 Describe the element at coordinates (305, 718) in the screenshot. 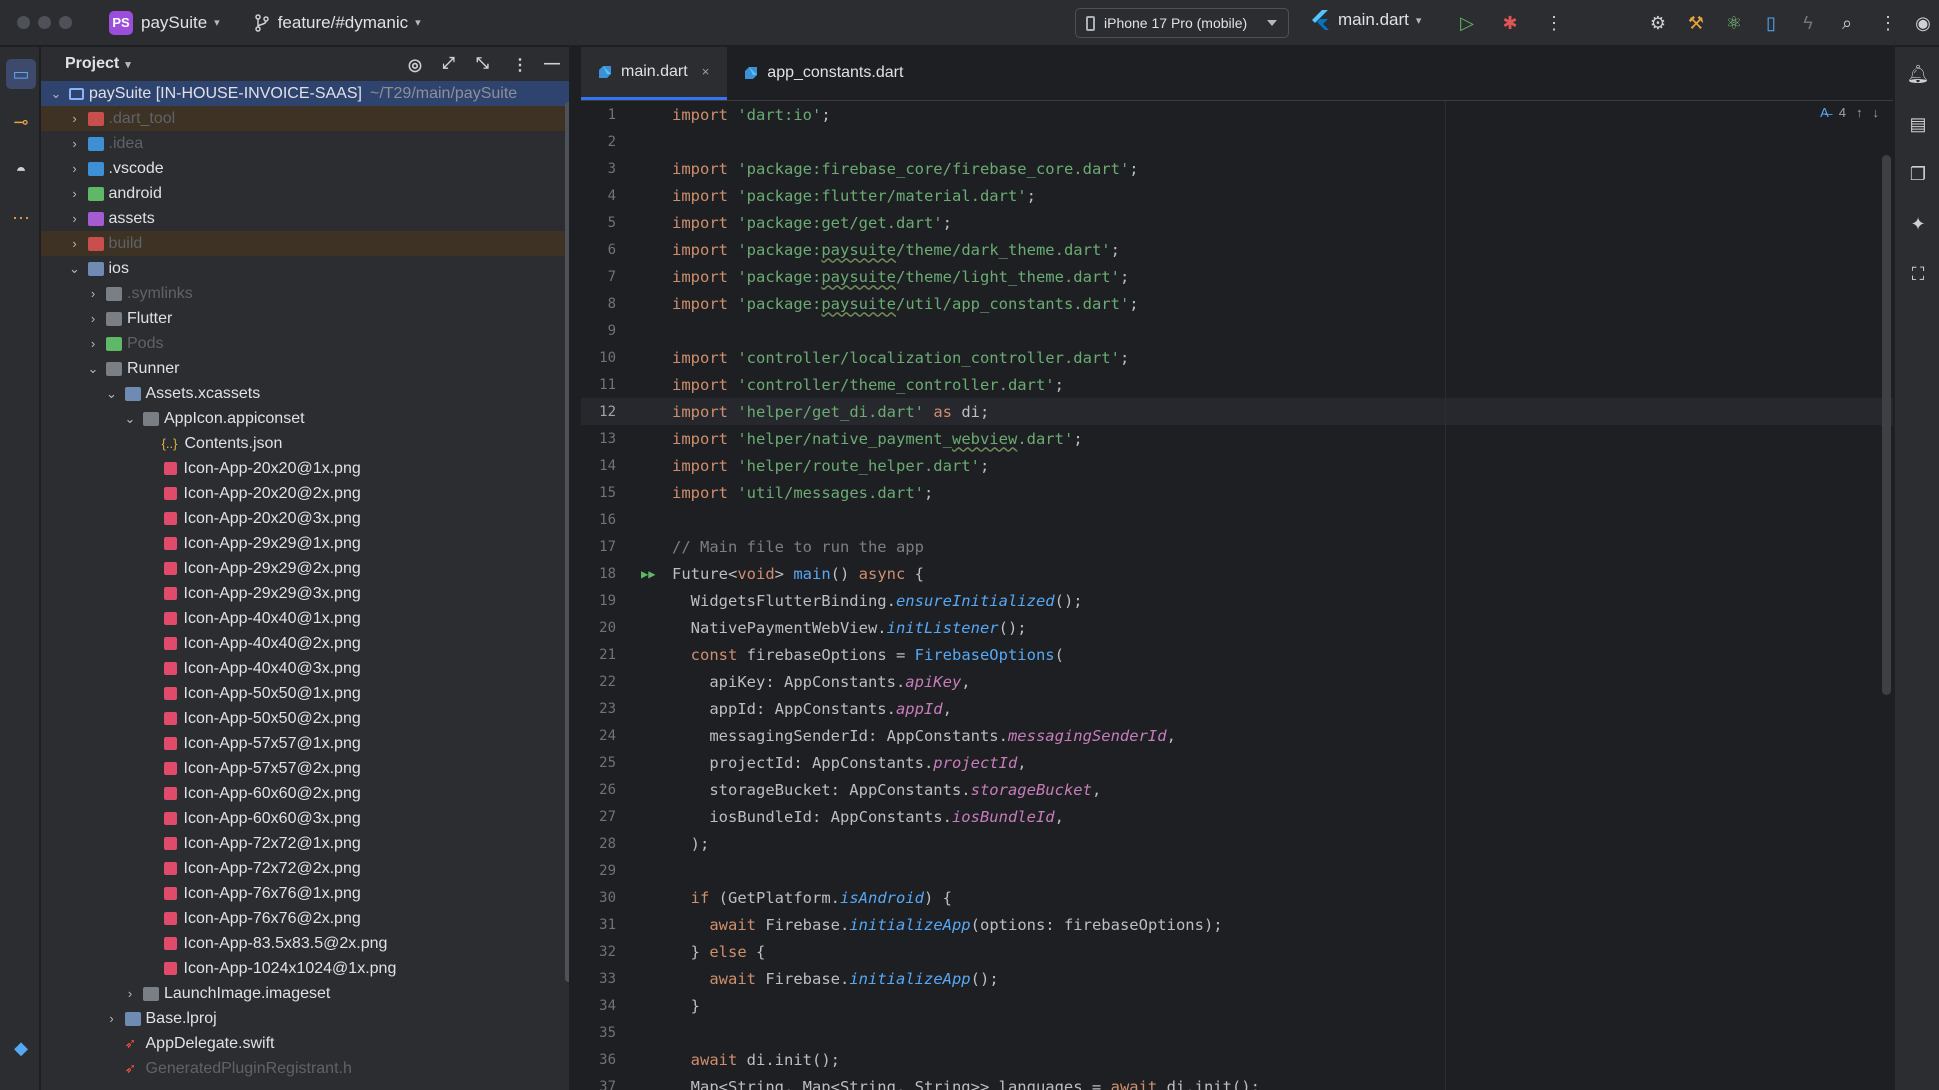

I see `tree-item: Icon-App-50x50@2x.png` at that location.